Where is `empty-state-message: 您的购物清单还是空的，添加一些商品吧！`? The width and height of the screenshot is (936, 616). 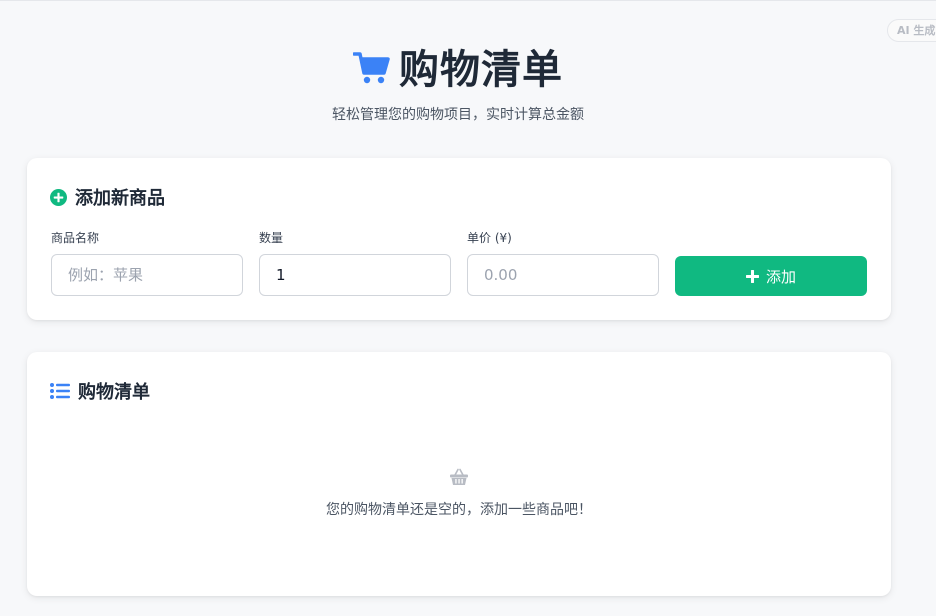 empty-state-message: 您的购物清单还是空的，添加一些商品吧！ is located at coordinates (459, 510).